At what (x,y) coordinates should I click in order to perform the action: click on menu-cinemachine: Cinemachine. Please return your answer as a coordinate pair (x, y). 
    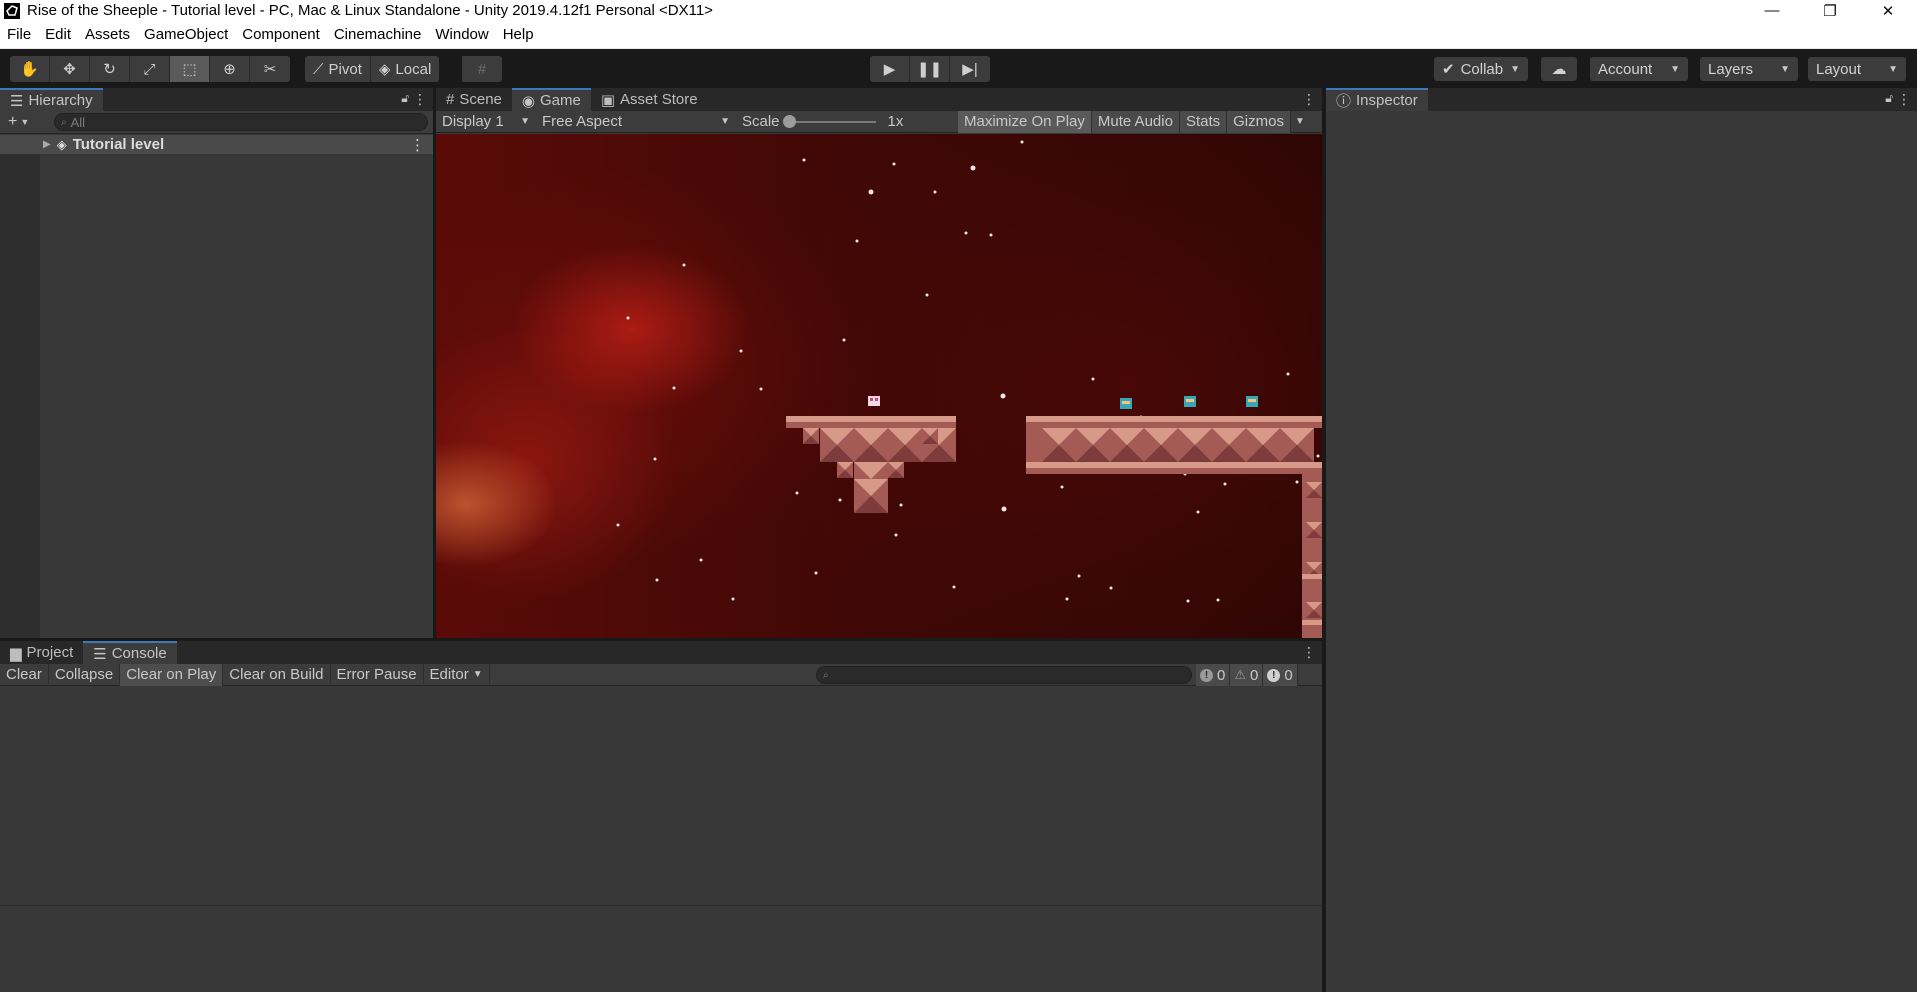
    Looking at the image, I should click on (378, 35).